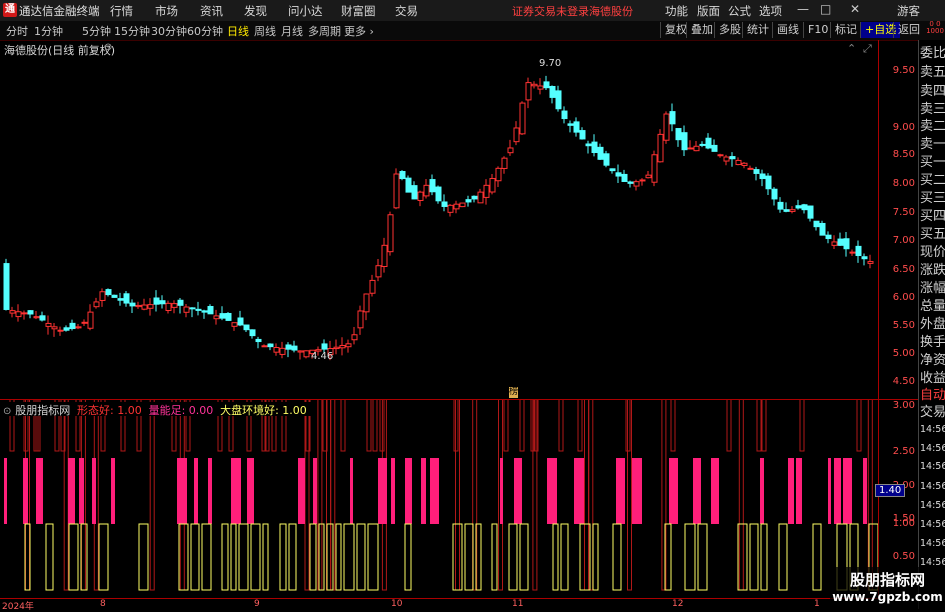 This screenshot has height=612, width=945. Describe the element at coordinates (903, 451) in the screenshot. I see `indicator-tick: 2.50` at that location.